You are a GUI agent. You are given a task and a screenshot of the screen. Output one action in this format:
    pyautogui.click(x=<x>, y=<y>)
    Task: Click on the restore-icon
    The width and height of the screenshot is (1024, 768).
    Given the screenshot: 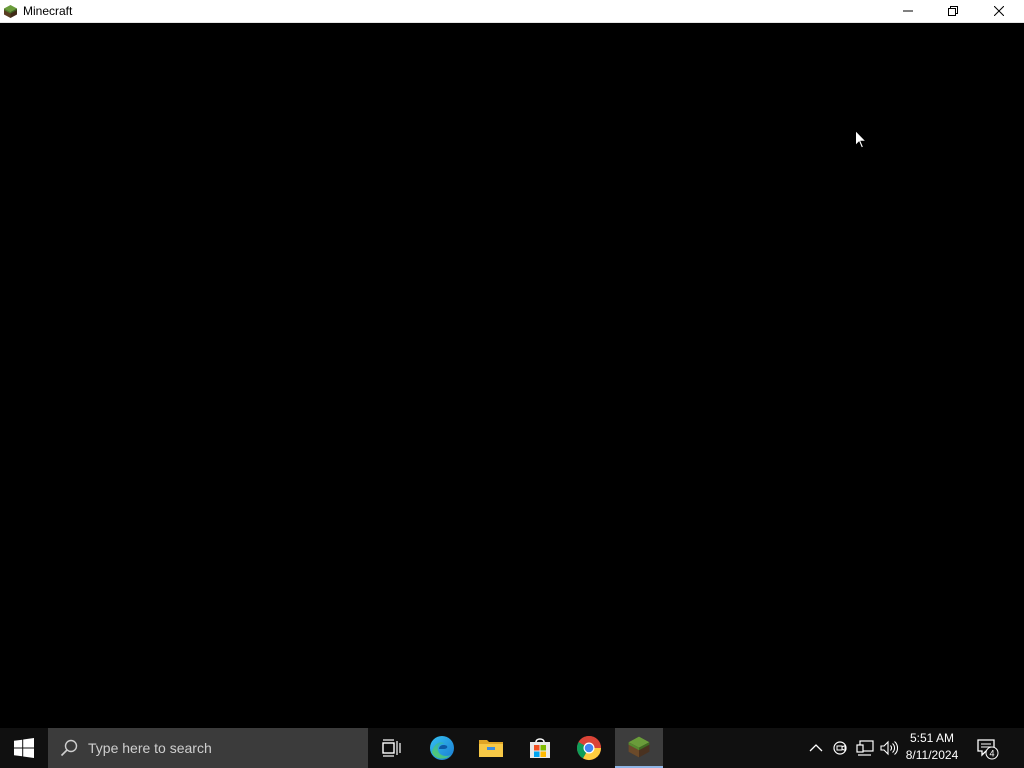 What is the action you would take?
    pyautogui.click(x=953, y=11)
    